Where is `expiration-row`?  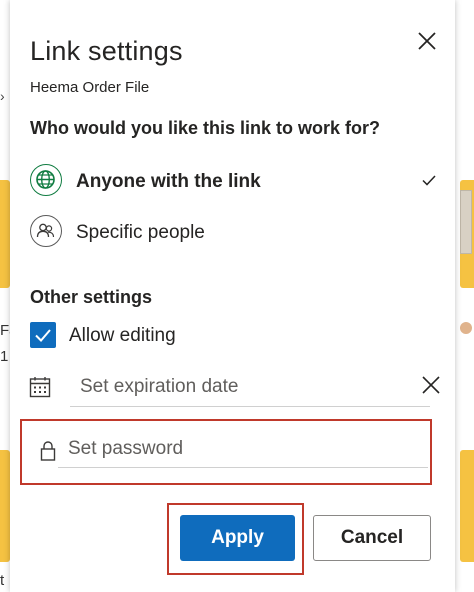
expiration-row is located at coordinates (232, 388).